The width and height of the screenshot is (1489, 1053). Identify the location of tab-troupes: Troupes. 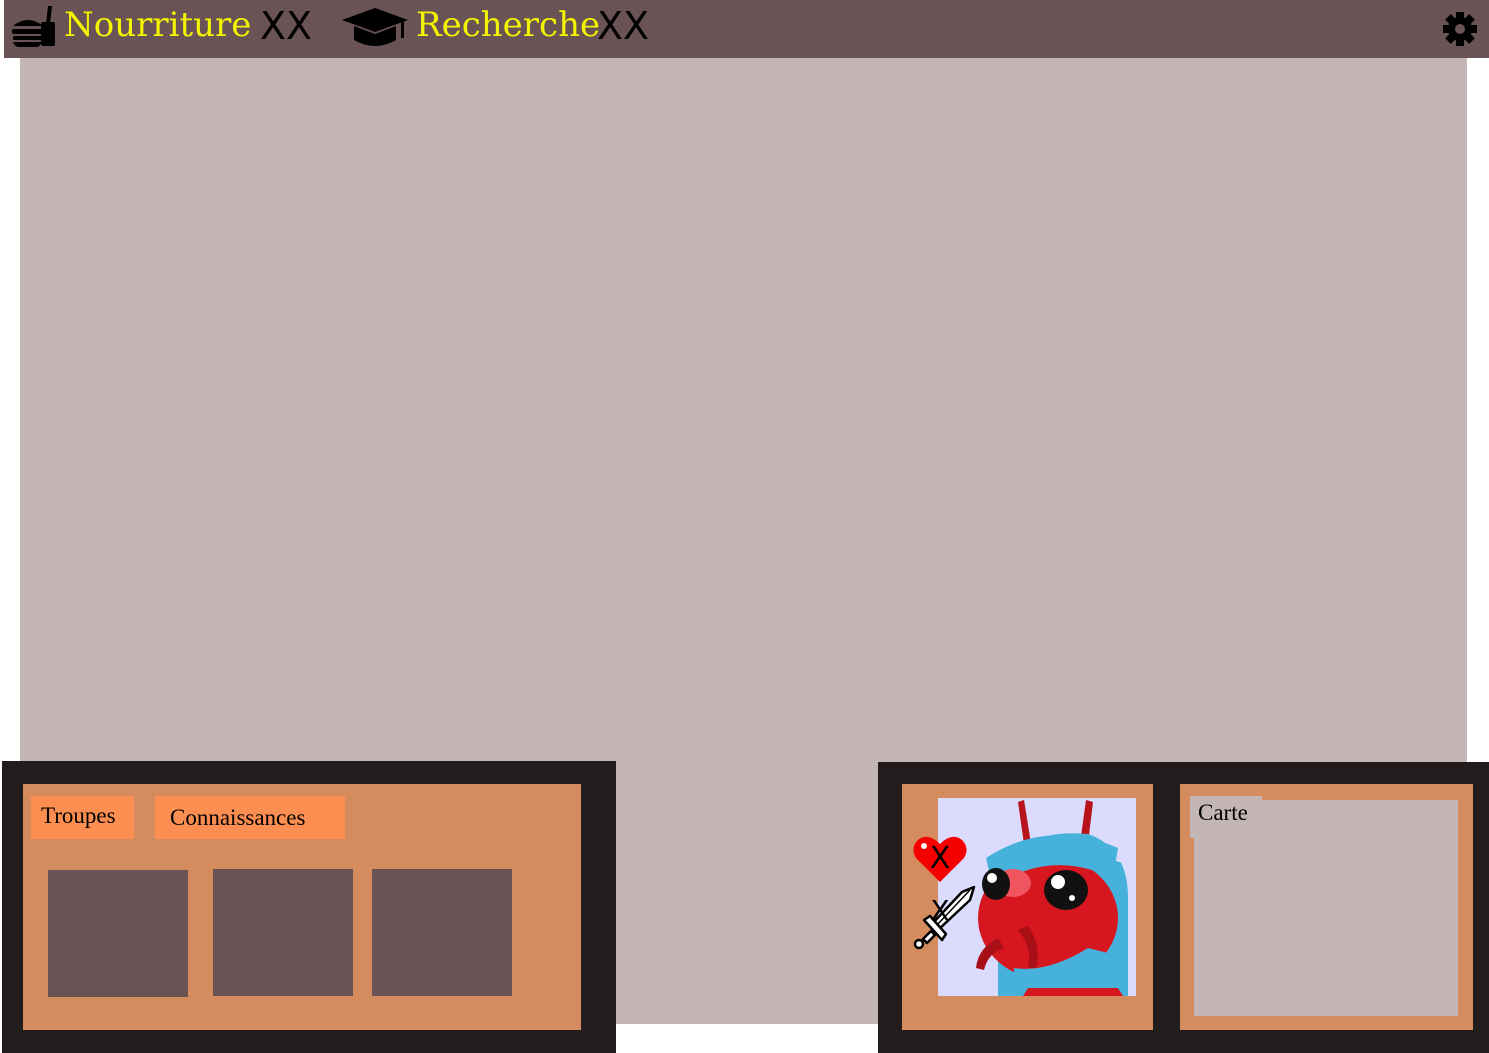
(82, 817).